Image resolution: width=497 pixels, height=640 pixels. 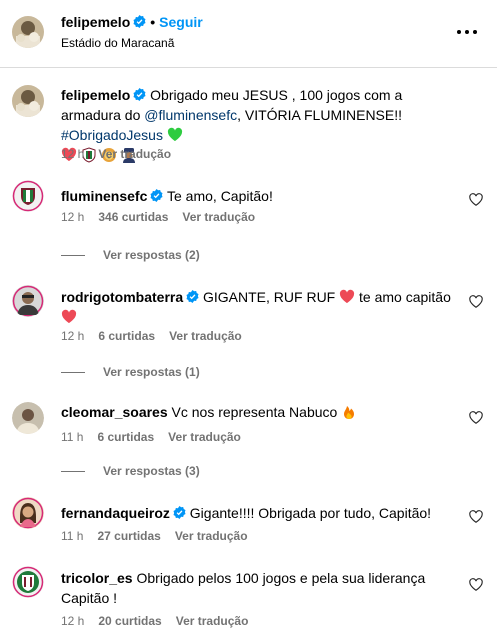 I want to click on comment-meta: 11 h 27 curtidas Ver tradução, so click(x=161, y=536).